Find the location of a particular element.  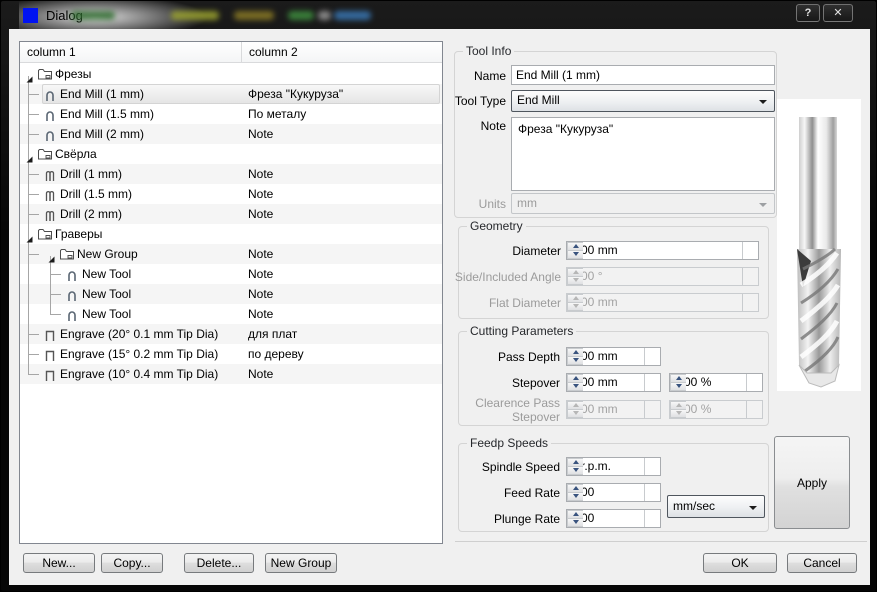

tree-row: Drill (1.5 mm) Note is located at coordinates (231, 194).